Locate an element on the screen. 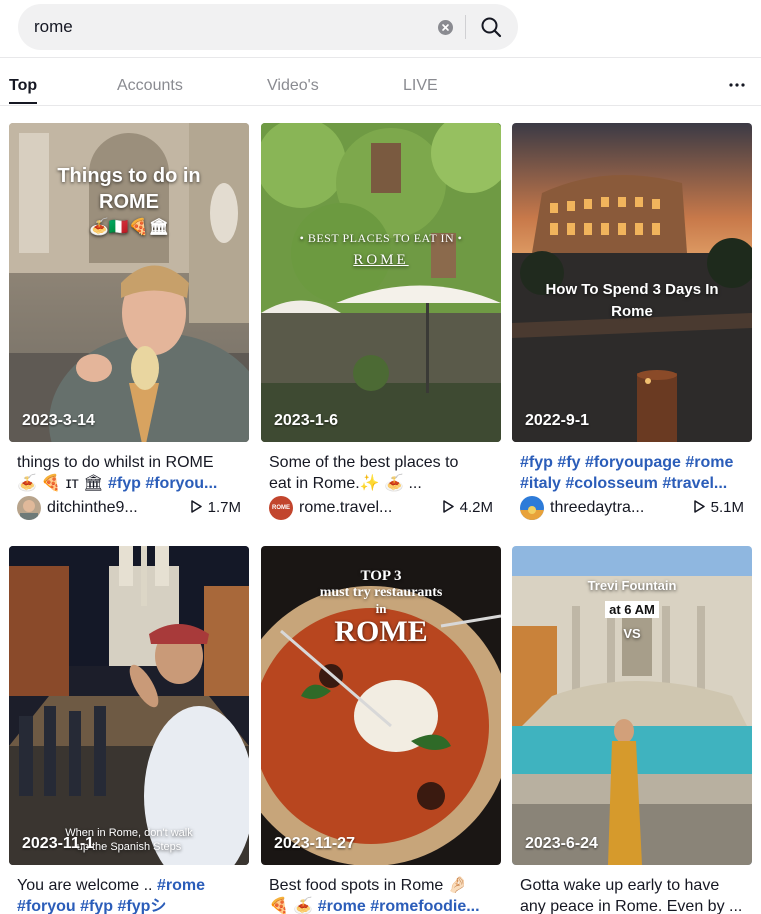  video-thumbnail: Trevi Fountain at 6 AM VS 2023-6-24 is located at coordinates (632, 705).